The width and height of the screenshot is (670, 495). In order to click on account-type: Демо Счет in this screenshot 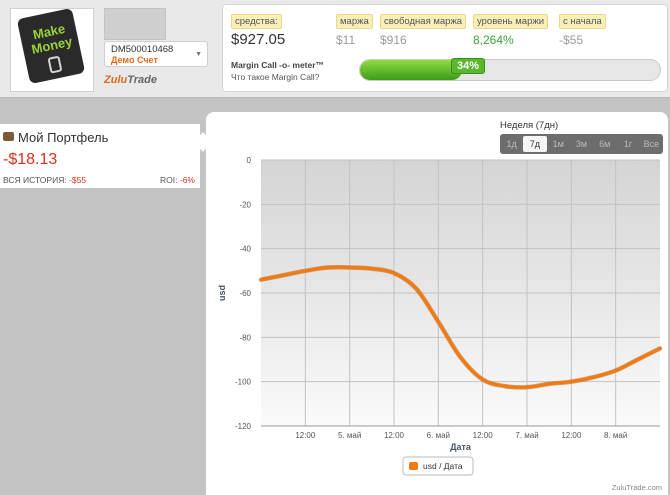, I will do `click(134, 60)`.